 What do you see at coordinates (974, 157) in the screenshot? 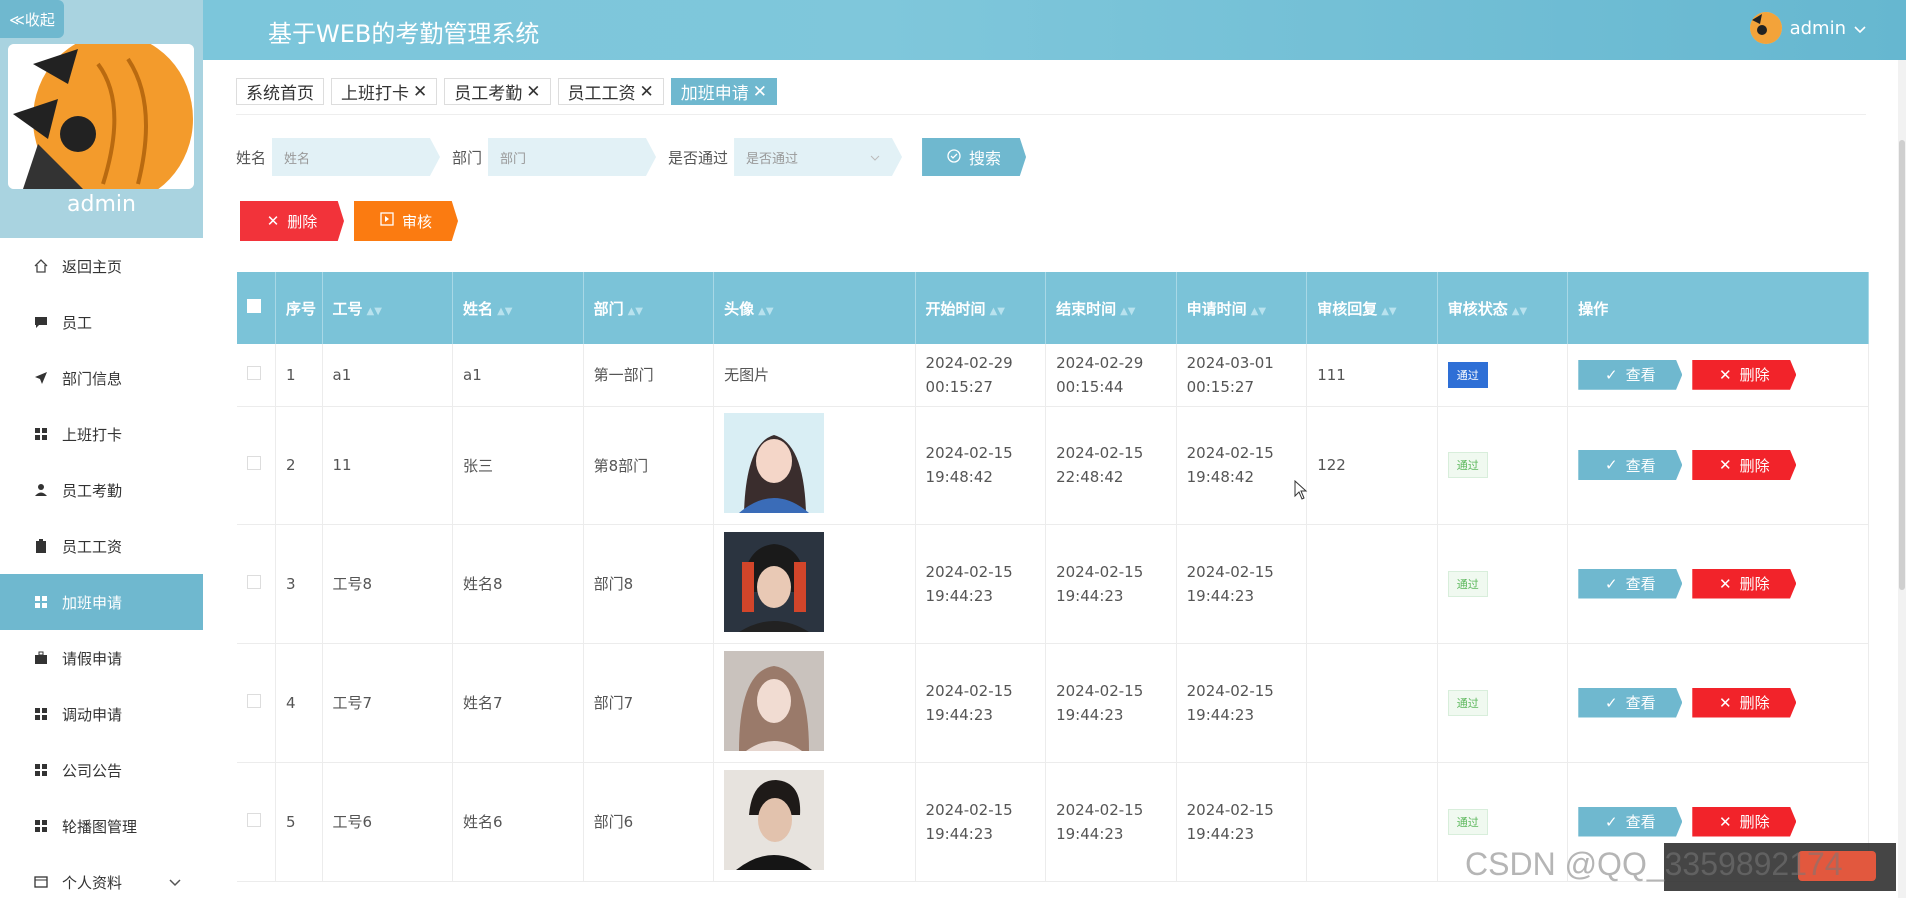
I see `search-button: 搜索` at bounding box center [974, 157].